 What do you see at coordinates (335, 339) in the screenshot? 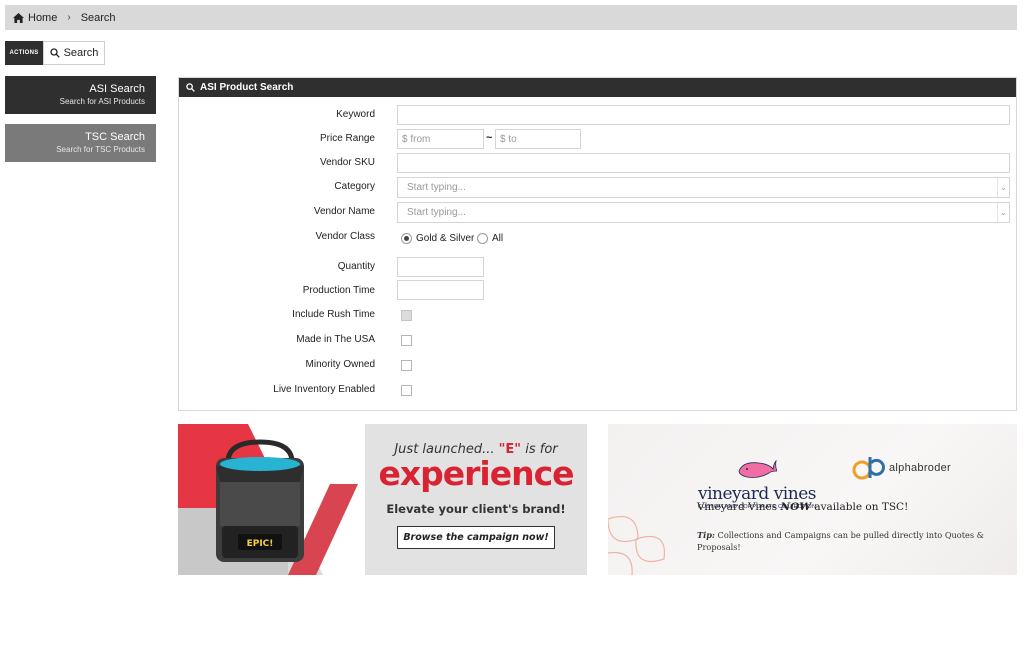
I see `made-in-usa-label: Made in The USA` at bounding box center [335, 339].